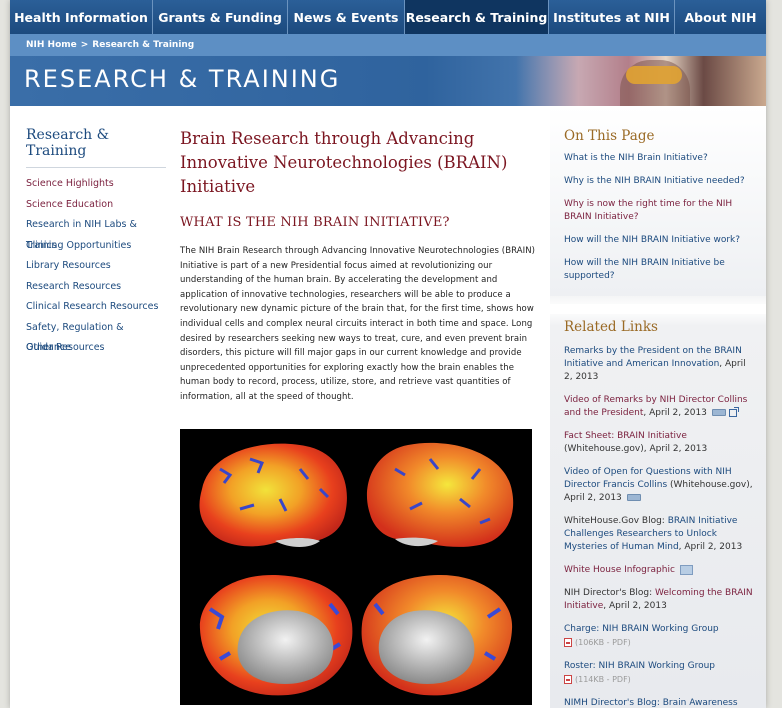 This screenshot has height=708, width=782. I want to click on sidebar-link: Library Resources, so click(68, 265).